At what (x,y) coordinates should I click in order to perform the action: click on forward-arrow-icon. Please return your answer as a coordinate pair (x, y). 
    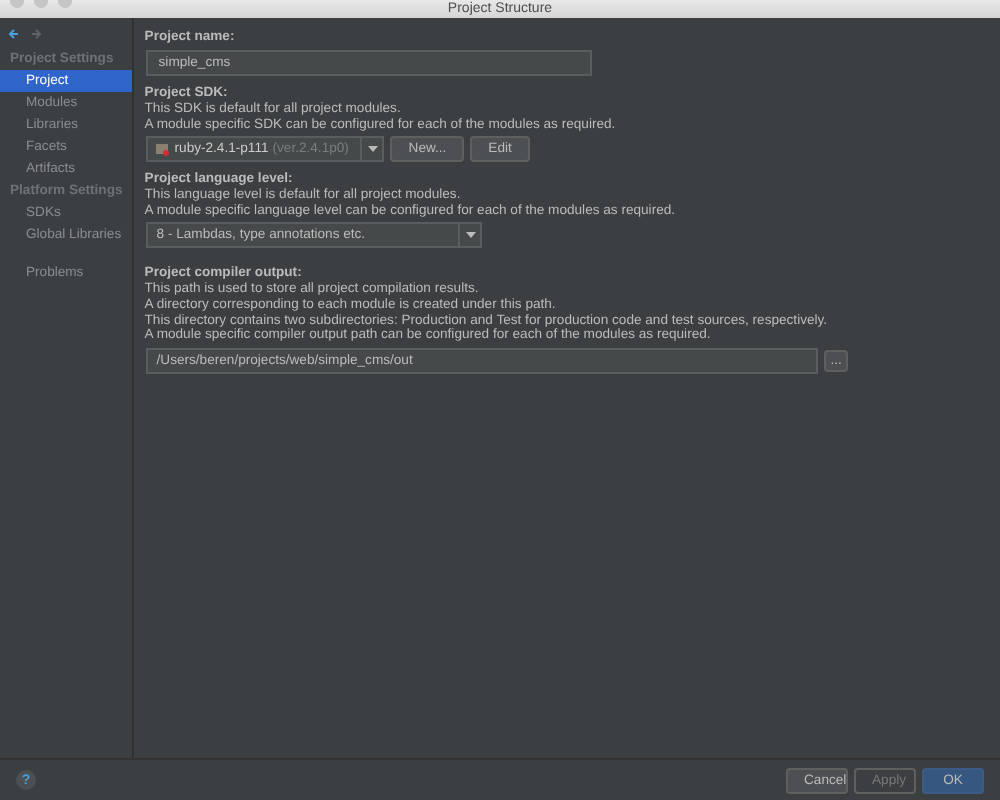
    Looking at the image, I should click on (36, 34).